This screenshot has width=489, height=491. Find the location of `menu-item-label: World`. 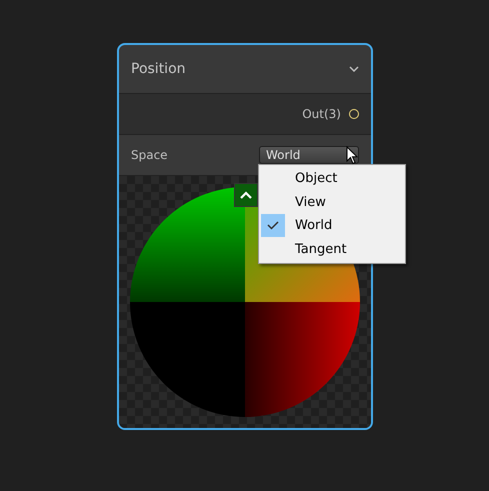

menu-item-label: World is located at coordinates (313, 226).